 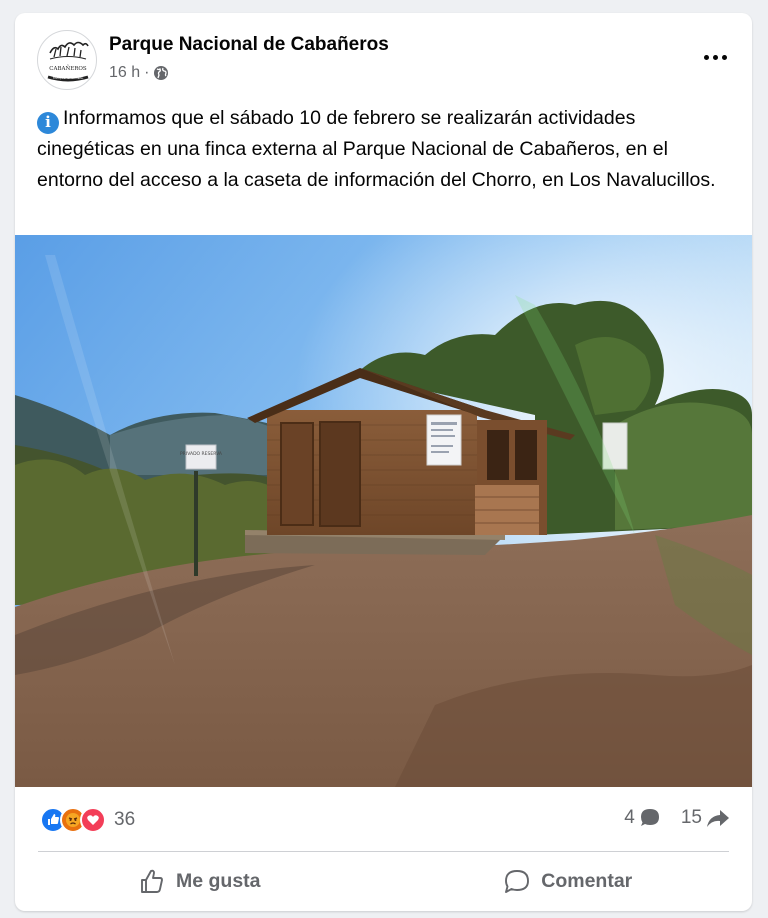 What do you see at coordinates (48, 122) in the screenshot?
I see `information-icon: i` at bounding box center [48, 122].